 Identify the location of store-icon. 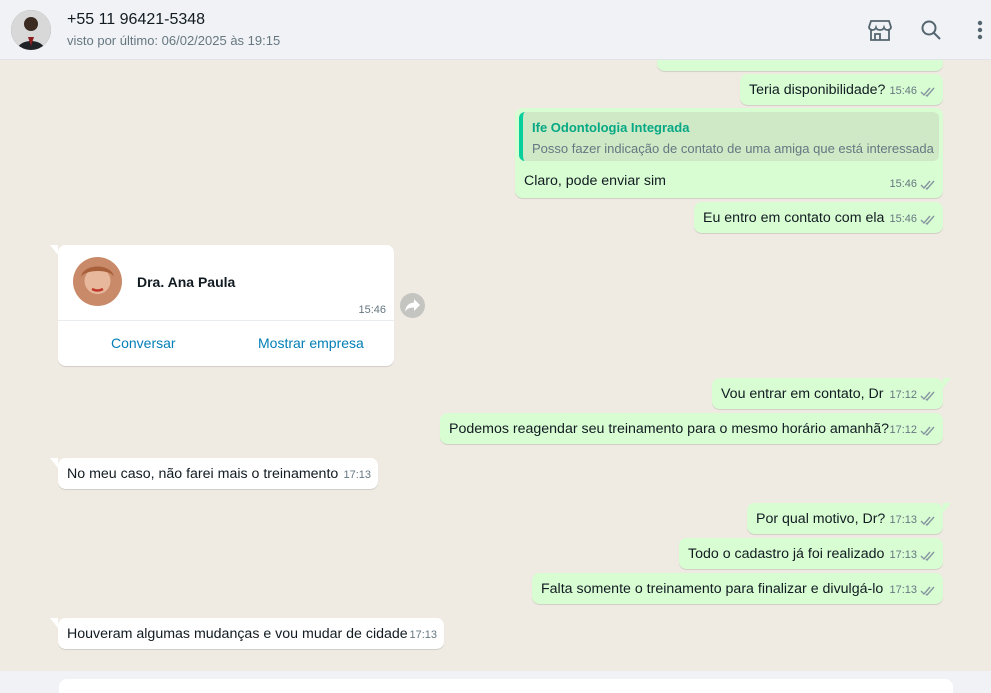
(880, 30).